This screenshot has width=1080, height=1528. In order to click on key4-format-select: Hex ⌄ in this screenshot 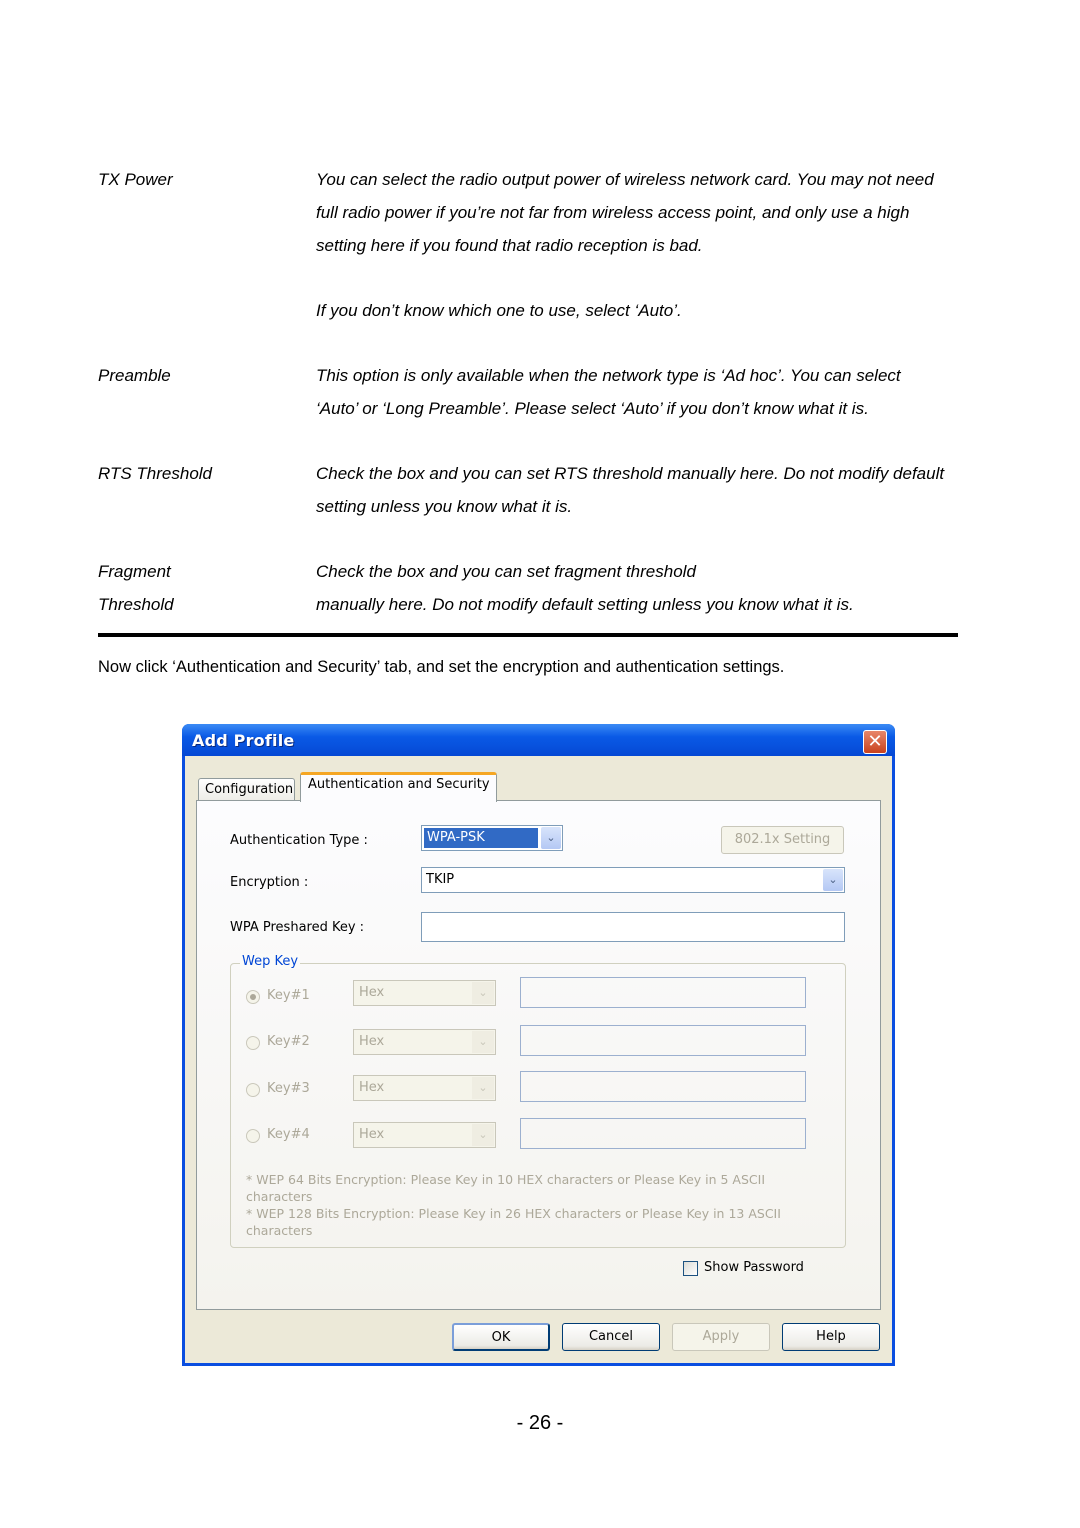, I will do `click(424, 1135)`.